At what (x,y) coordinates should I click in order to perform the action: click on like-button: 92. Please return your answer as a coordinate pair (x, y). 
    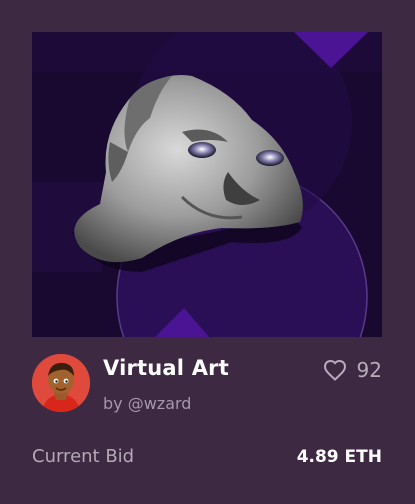
    Looking at the image, I should click on (352, 370).